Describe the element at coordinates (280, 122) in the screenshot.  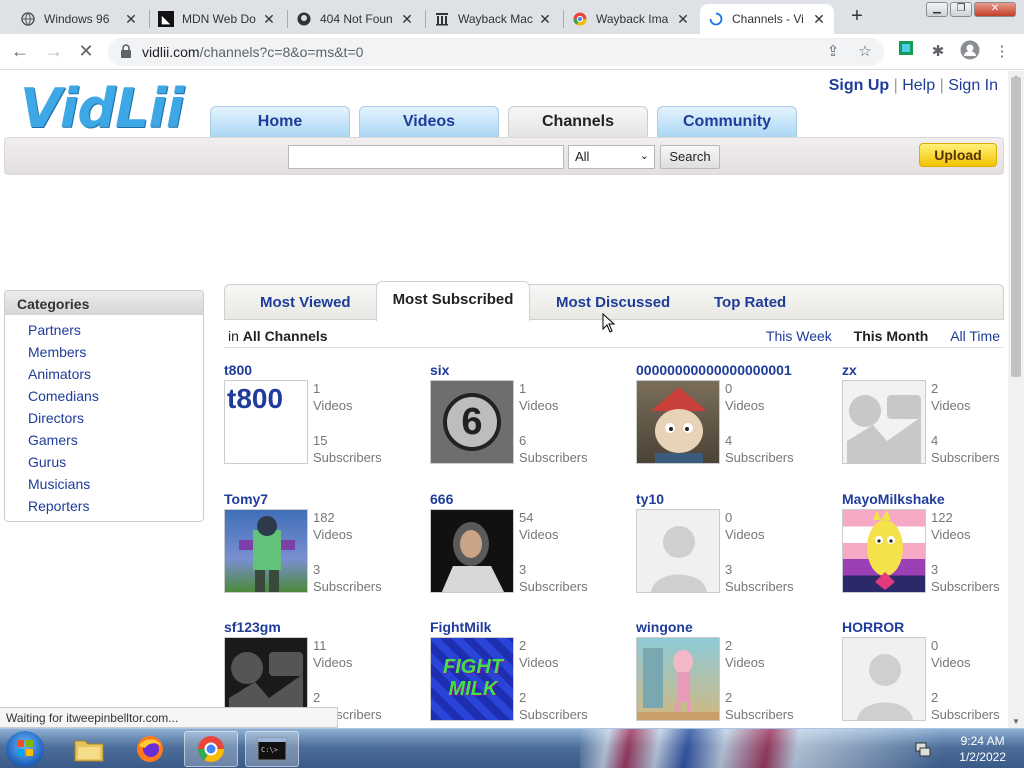
I see `nav-tab-home: Home` at that location.